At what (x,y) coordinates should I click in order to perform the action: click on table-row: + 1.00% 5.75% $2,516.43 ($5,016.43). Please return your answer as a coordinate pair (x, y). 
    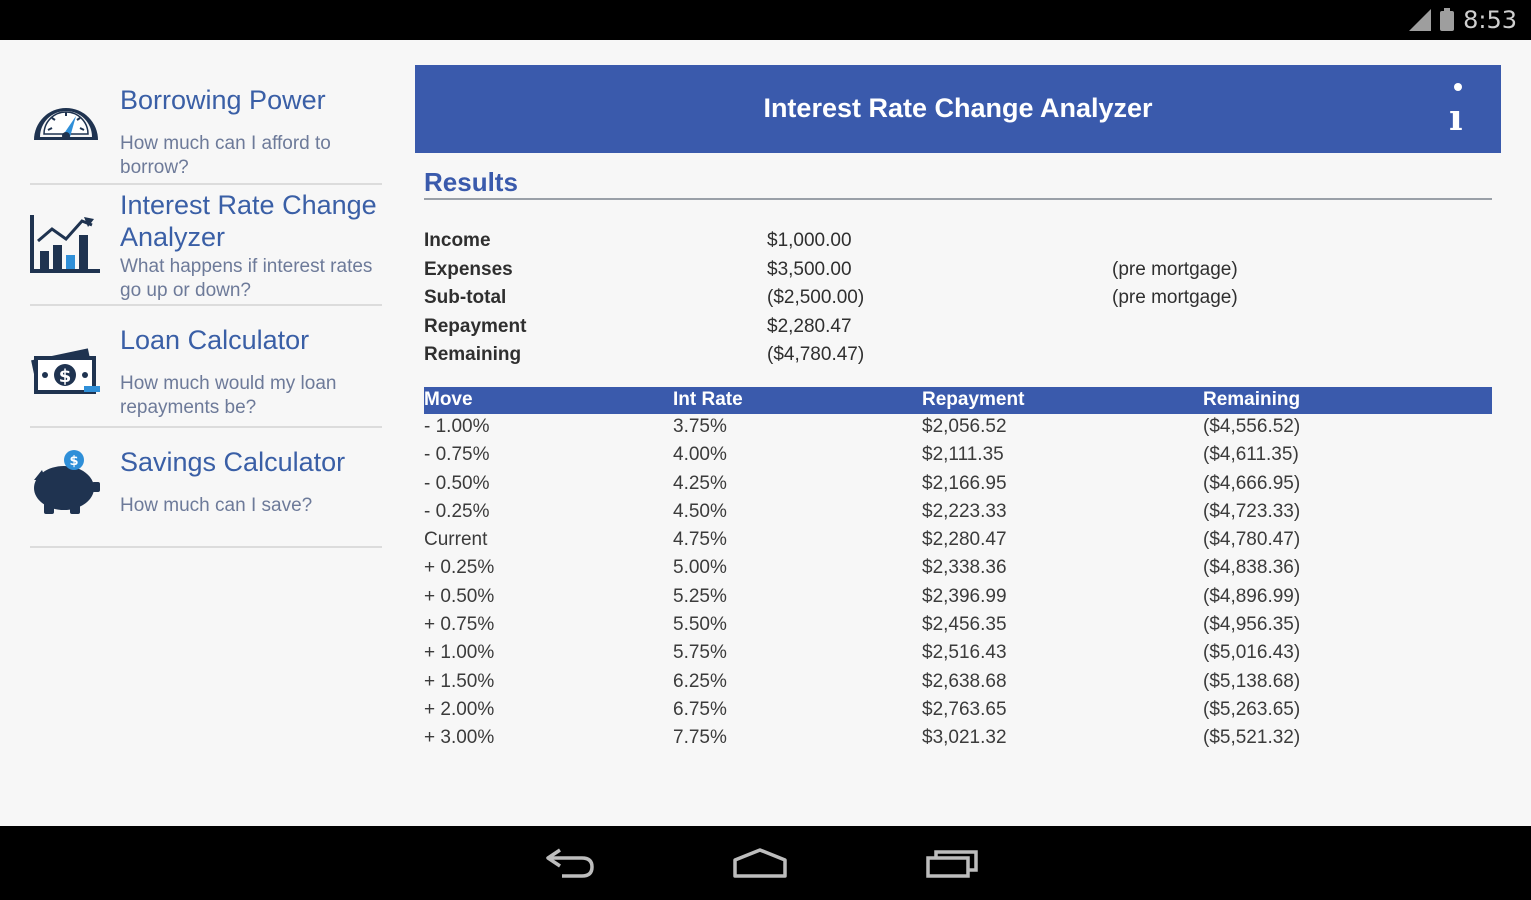
    Looking at the image, I should click on (958, 654).